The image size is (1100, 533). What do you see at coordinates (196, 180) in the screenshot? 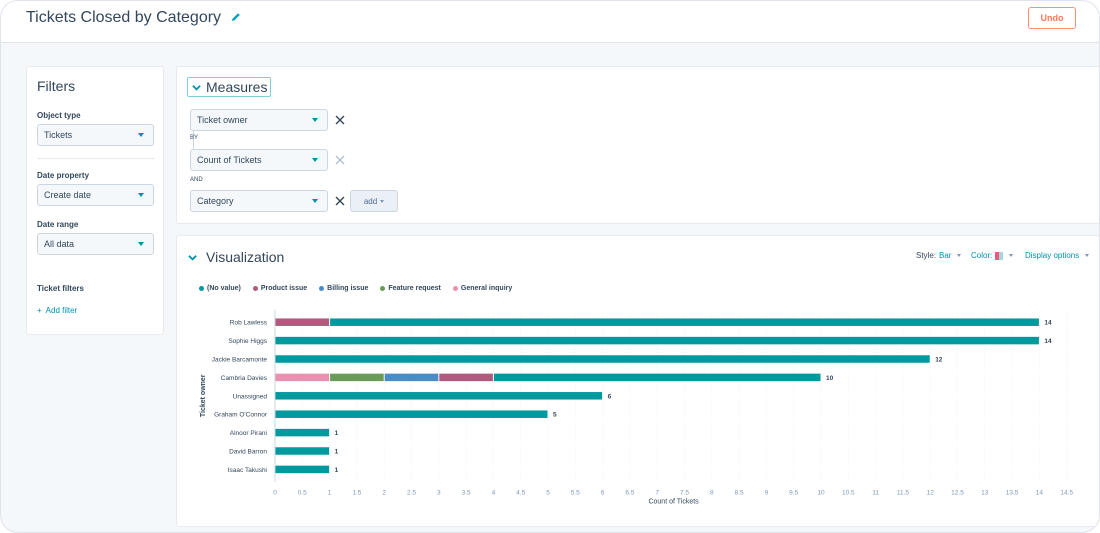
I see `and-label: AND` at bounding box center [196, 180].